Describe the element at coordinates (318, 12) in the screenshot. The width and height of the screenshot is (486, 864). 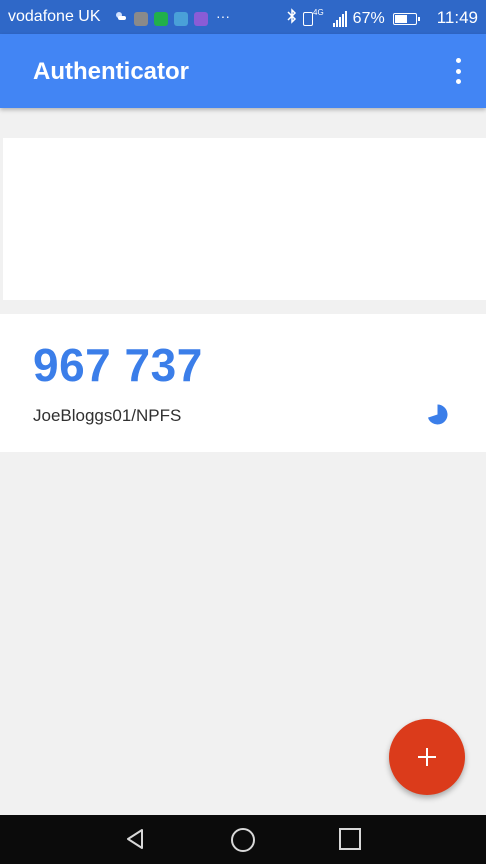
I see `network-type: 4G` at that location.